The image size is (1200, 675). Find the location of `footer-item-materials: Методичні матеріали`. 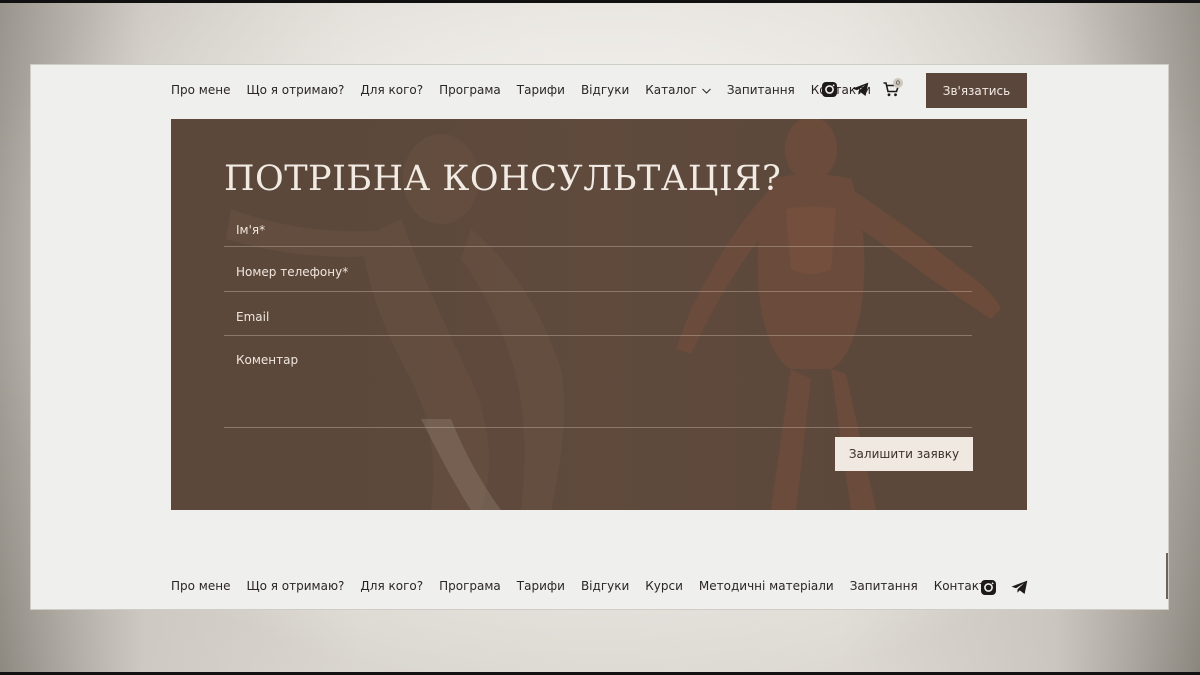

footer-item-materials: Методичні матеріали is located at coordinates (766, 586).